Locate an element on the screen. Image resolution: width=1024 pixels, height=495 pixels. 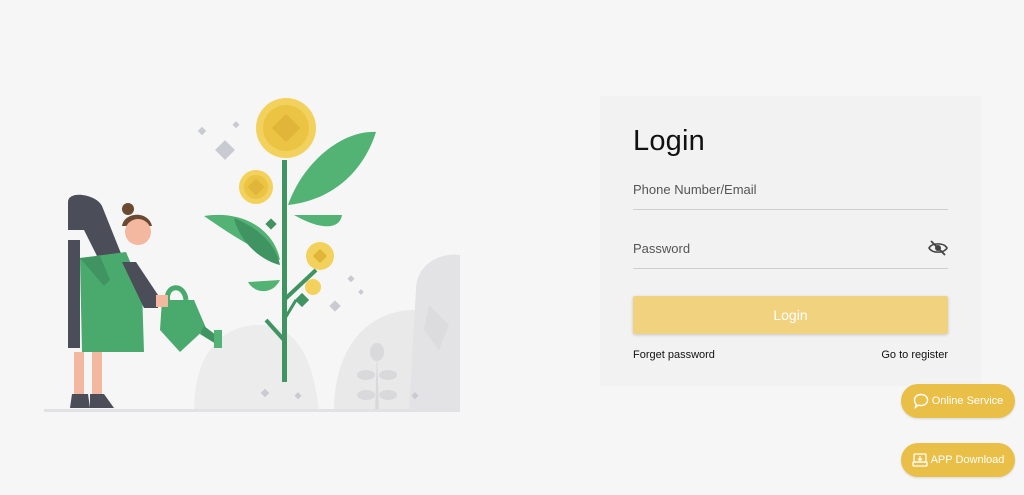
phone-email-field is located at coordinates (790, 190).